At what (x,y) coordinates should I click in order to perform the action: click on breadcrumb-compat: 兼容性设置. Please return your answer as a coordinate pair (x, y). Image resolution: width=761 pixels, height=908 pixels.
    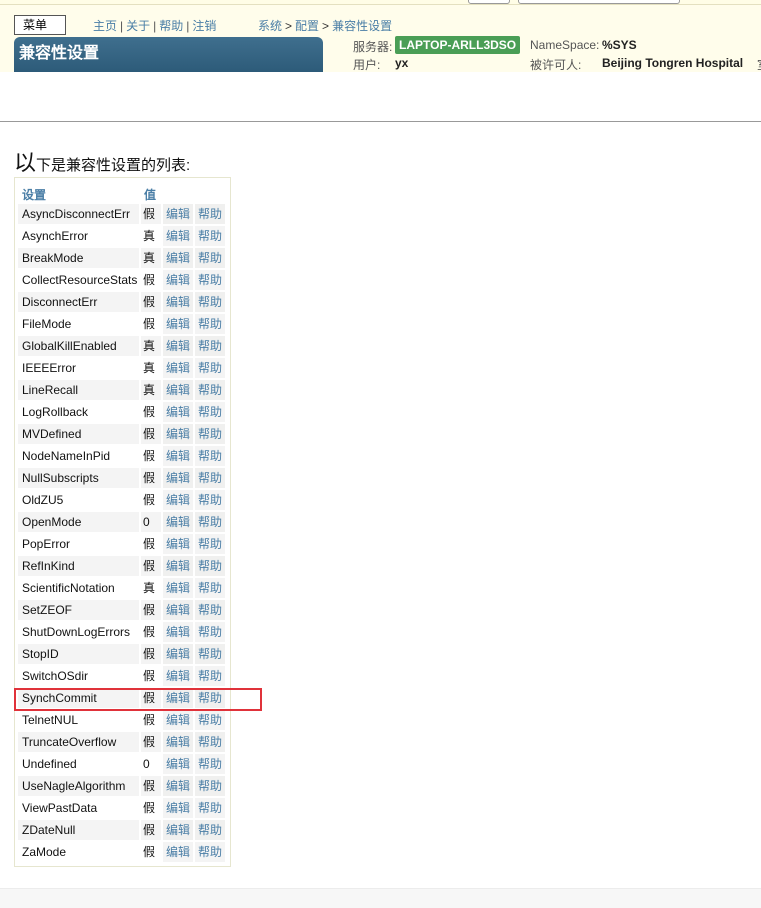
    Looking at the image, I should click on (362, 26).